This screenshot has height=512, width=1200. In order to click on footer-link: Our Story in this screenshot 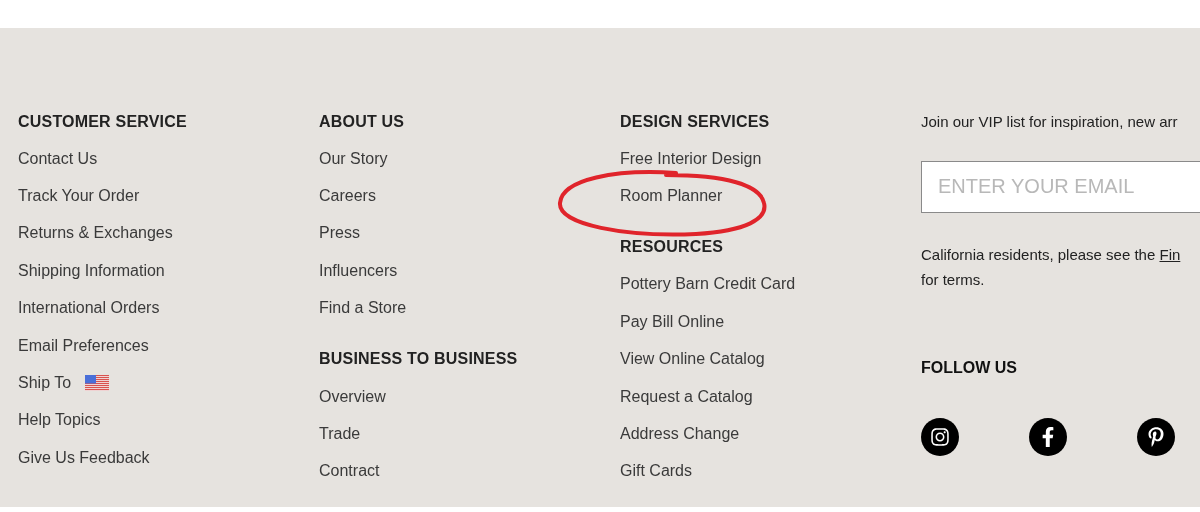, I will do `click(353, 158)`.